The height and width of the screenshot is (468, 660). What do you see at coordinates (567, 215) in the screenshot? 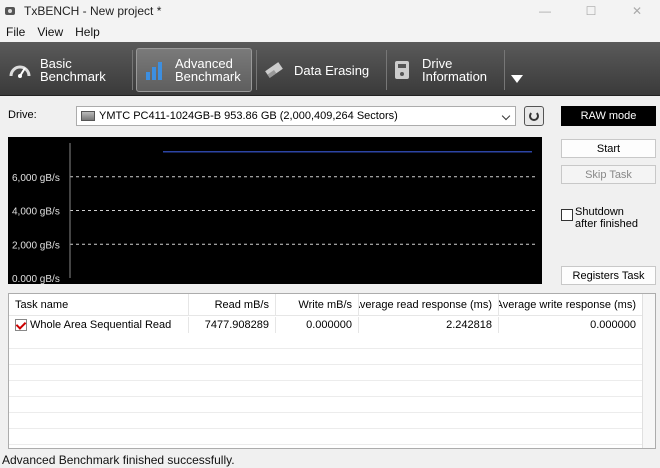
I see `shutdown-checkbox` at bounding box center [567, 215].